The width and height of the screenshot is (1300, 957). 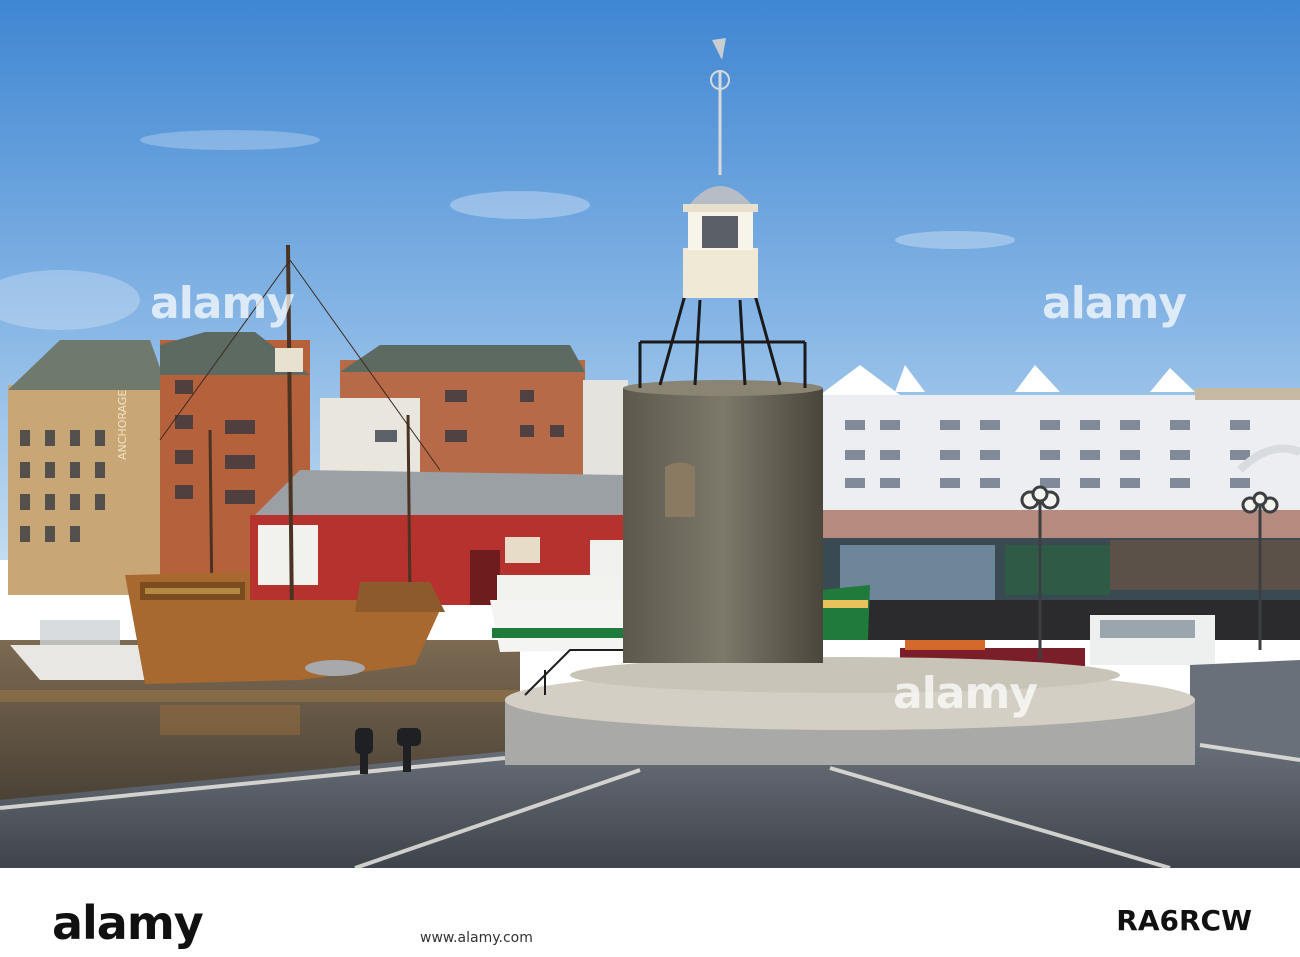 What do you see at coordinates (965, 693) in the screenshot?
I see `watermark-3: alamy` at bounding box center [965, 693].